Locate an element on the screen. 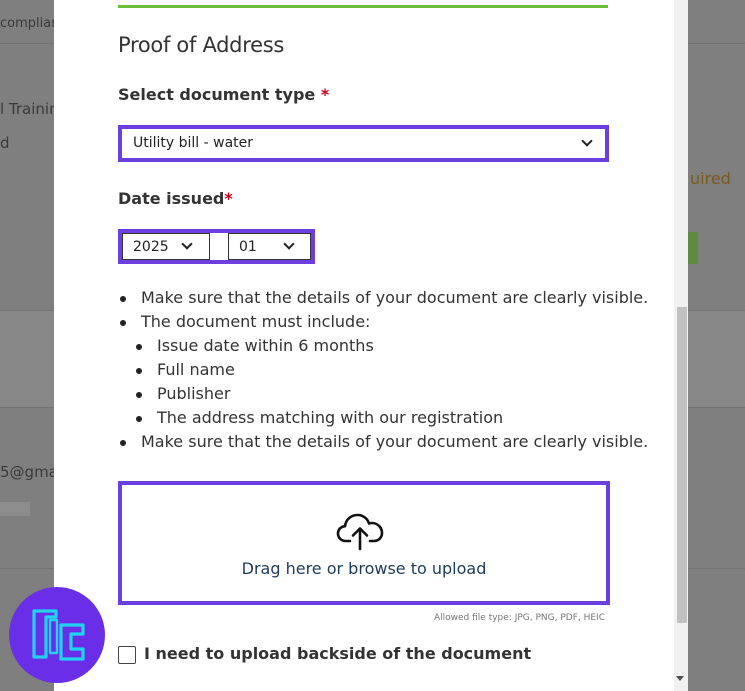 This screenshot has width=745, height=691. background-button is located at coordinates (693, 248).